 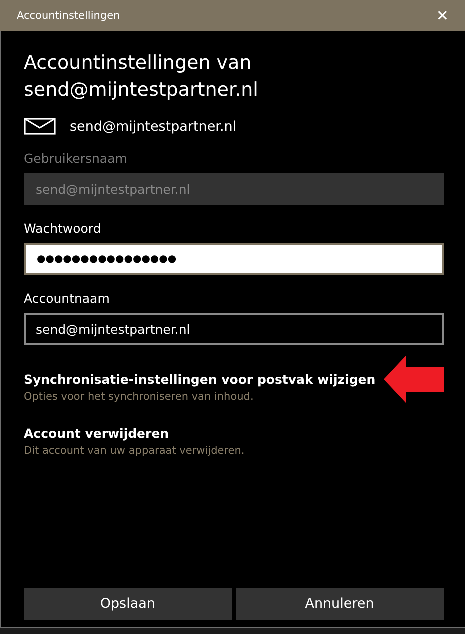 I want to click on settings-link: Account verwijderen, so click(x=97, y=433).